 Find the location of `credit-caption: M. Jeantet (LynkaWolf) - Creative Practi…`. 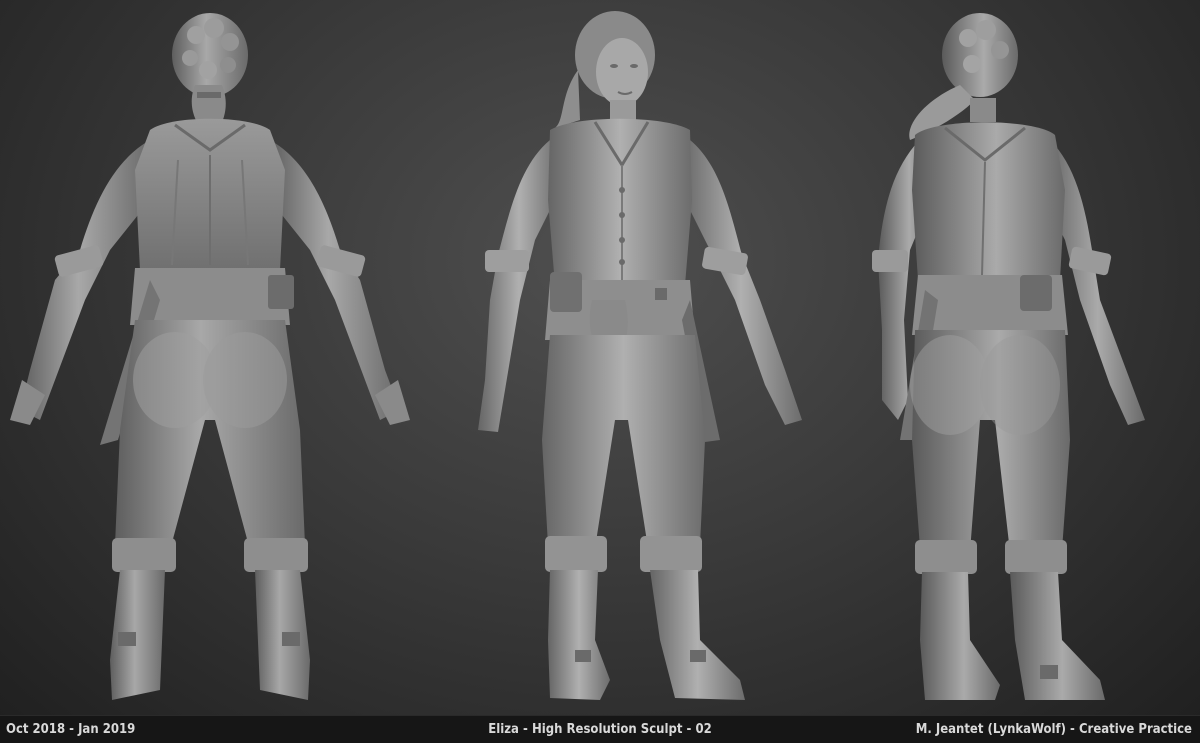

credit-caption: M. Jeantet (LynkaWolf) - Creative Practi… is located at coordinates (1053, 729).